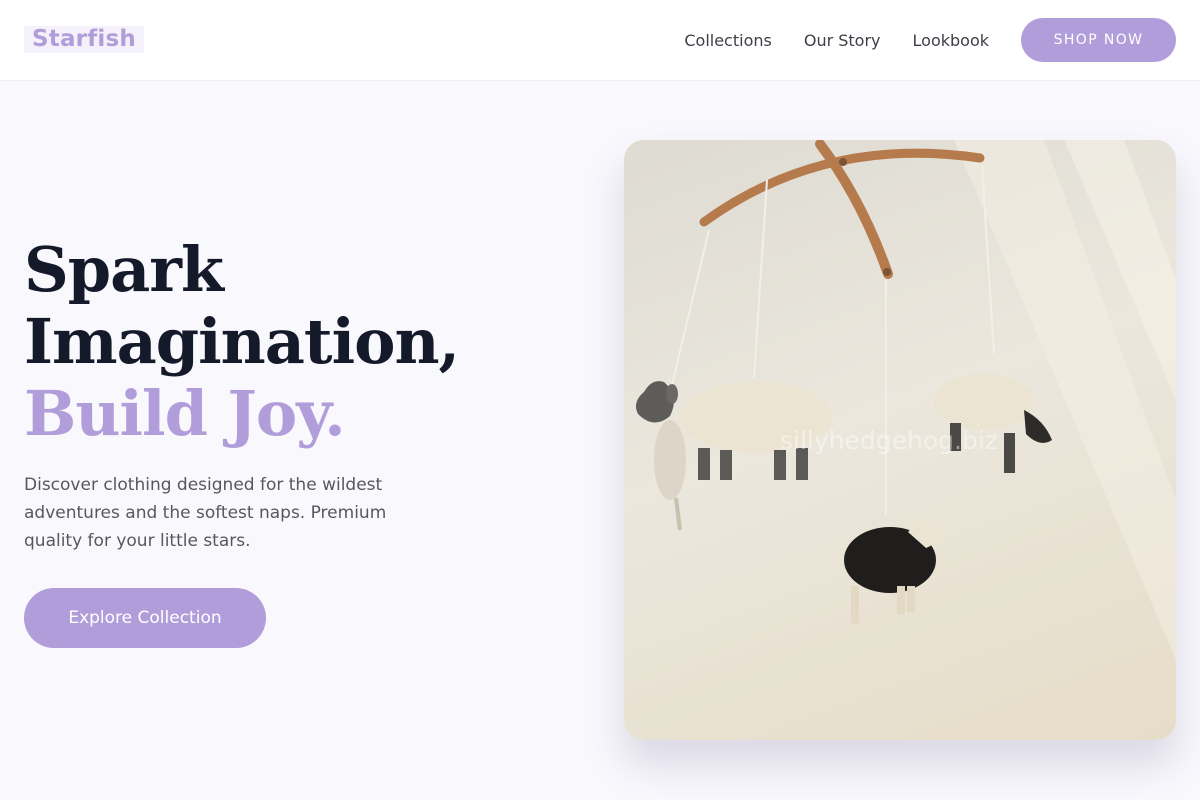 Image resolution: width=1200 pixels, height=800 pixels. What do you see at coordinates (84, 39) in the screenshot?
I see `brand-logo: Starfish` at bounding box center [84, 39].